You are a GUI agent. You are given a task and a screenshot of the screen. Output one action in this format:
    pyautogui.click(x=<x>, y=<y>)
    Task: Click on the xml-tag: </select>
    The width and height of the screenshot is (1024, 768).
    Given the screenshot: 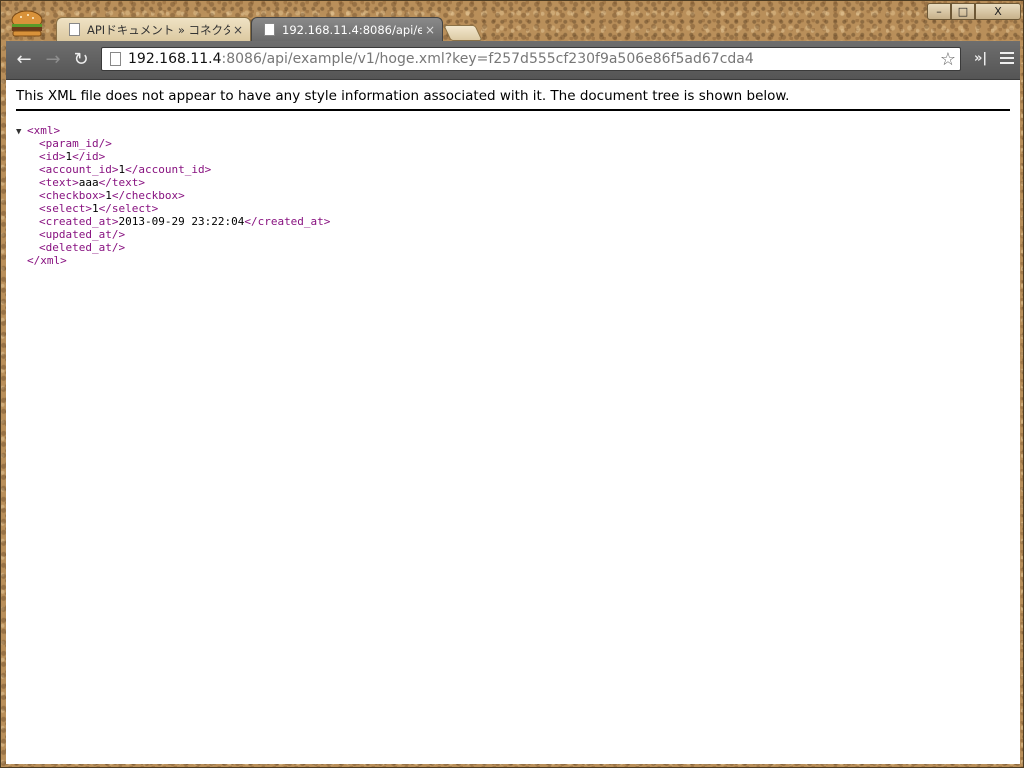 What is the action you would take?
    pyautogui.click(x=128, y=208)
    